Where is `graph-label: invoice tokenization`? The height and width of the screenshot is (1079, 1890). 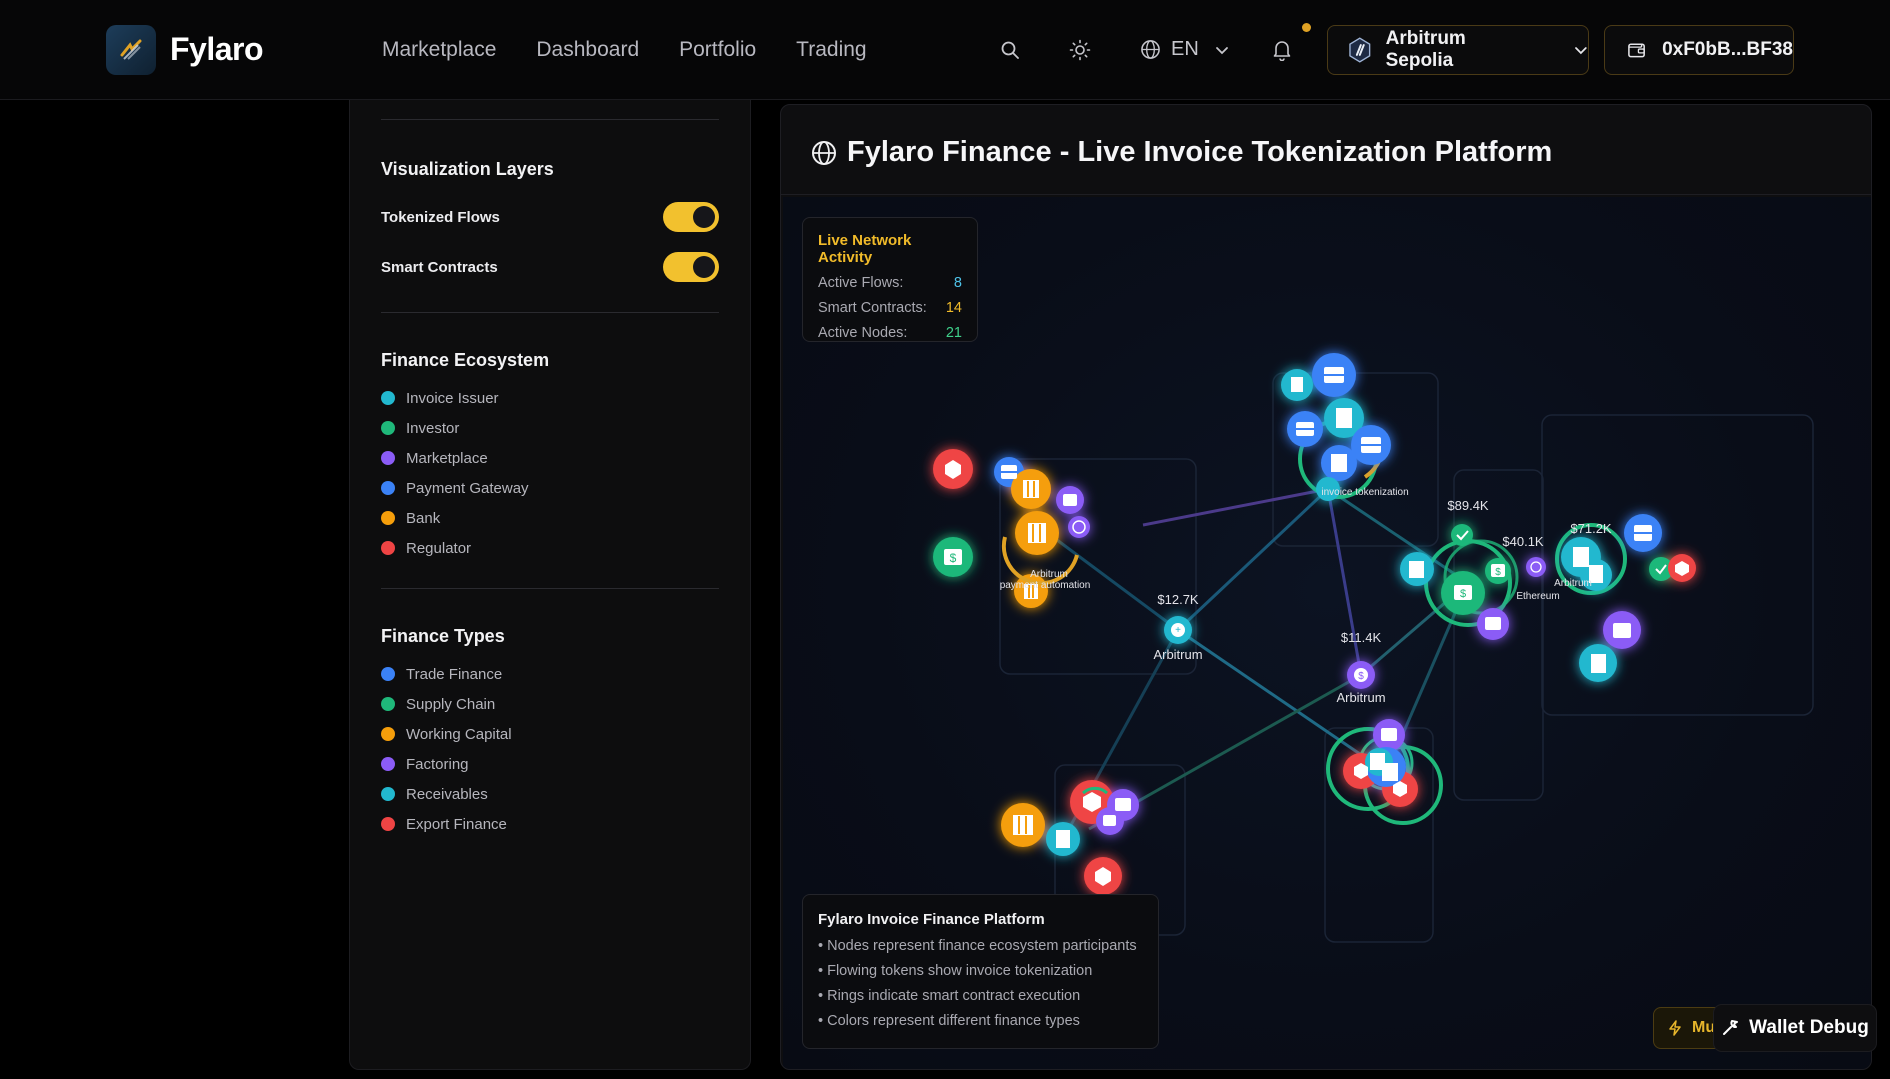
graph-label: invoice tokenization is located at coordinates (1364, 492).